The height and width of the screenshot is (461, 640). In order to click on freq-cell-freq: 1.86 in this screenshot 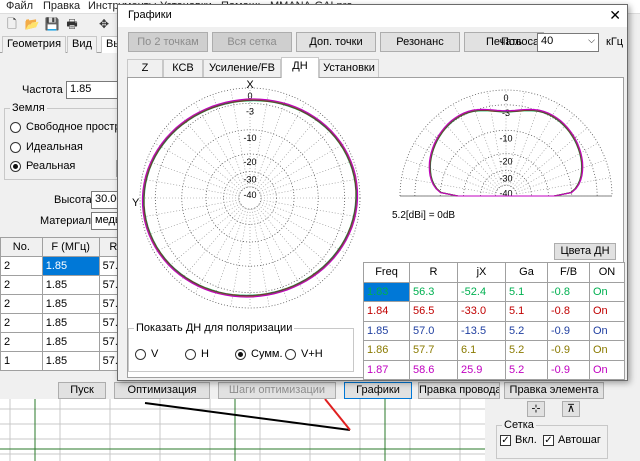, I will do `click(386, 350)`.